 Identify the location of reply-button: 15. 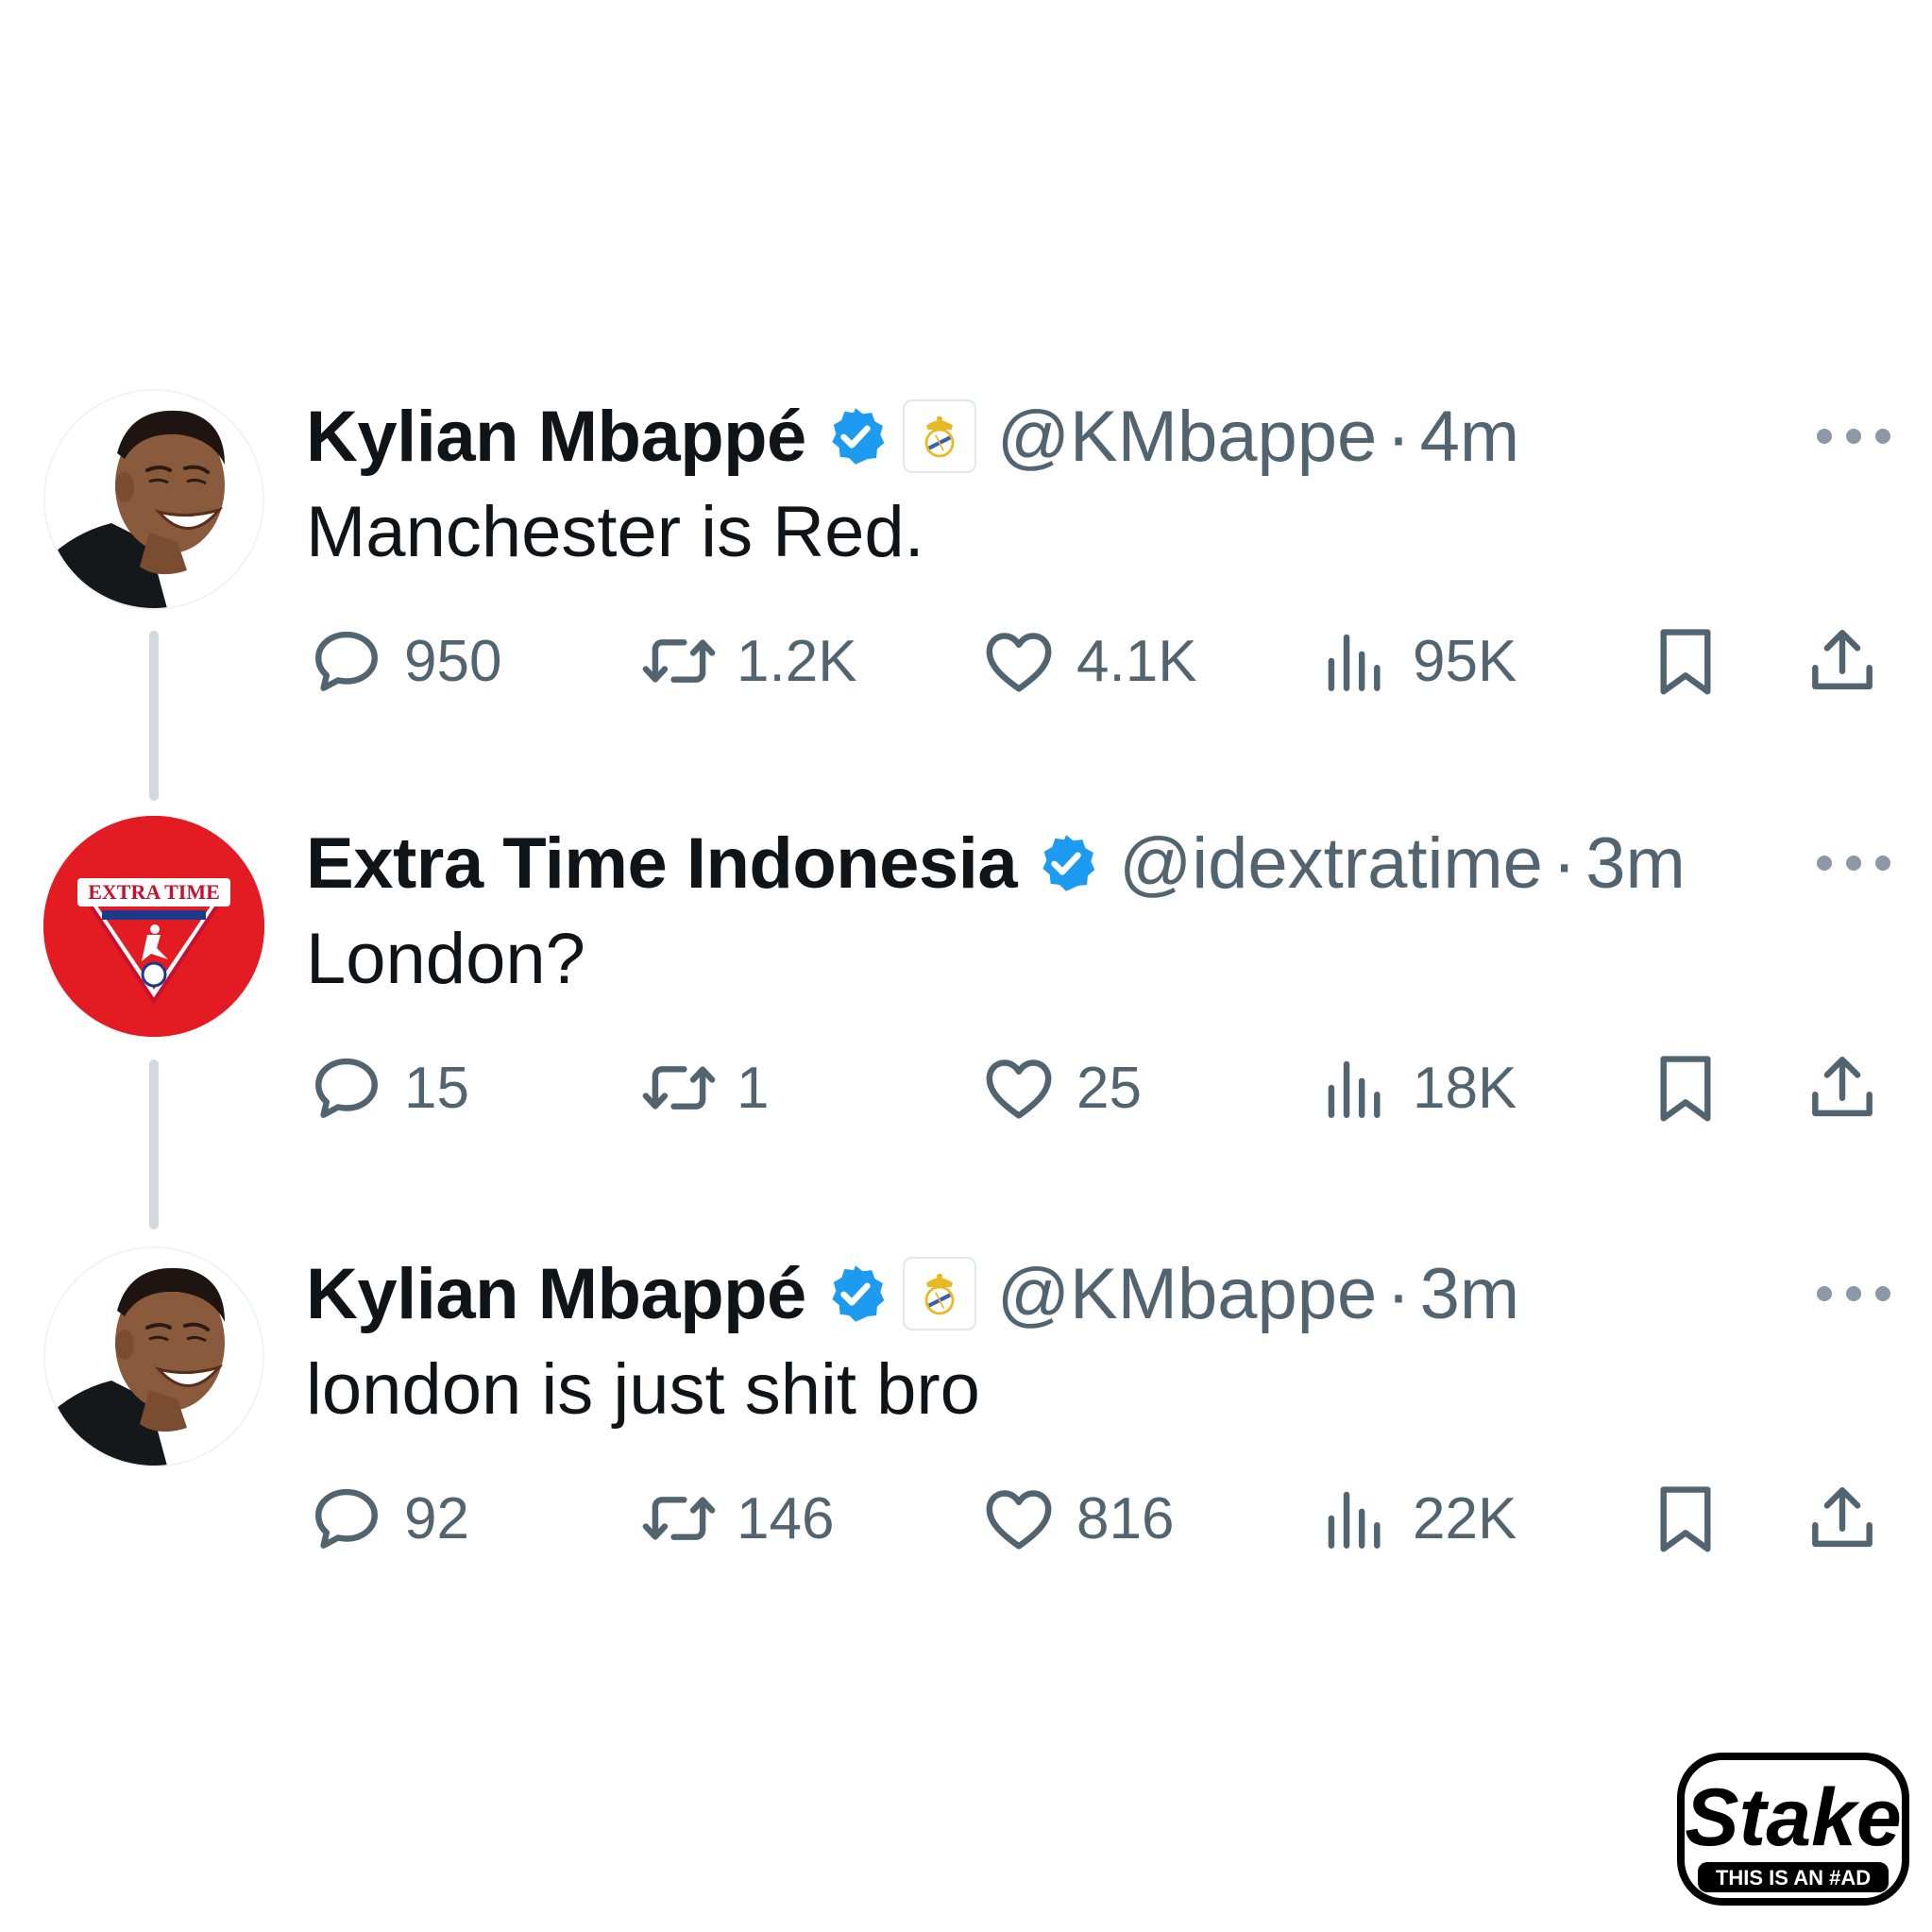
(387, 1088).